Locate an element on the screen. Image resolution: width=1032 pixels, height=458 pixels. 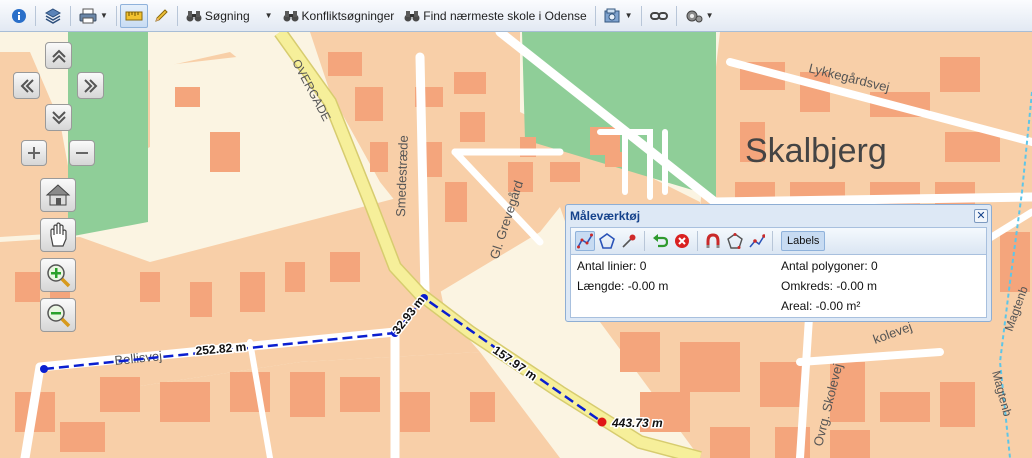
panel-title: Måleværktøj is located at coordinates (605, 216).